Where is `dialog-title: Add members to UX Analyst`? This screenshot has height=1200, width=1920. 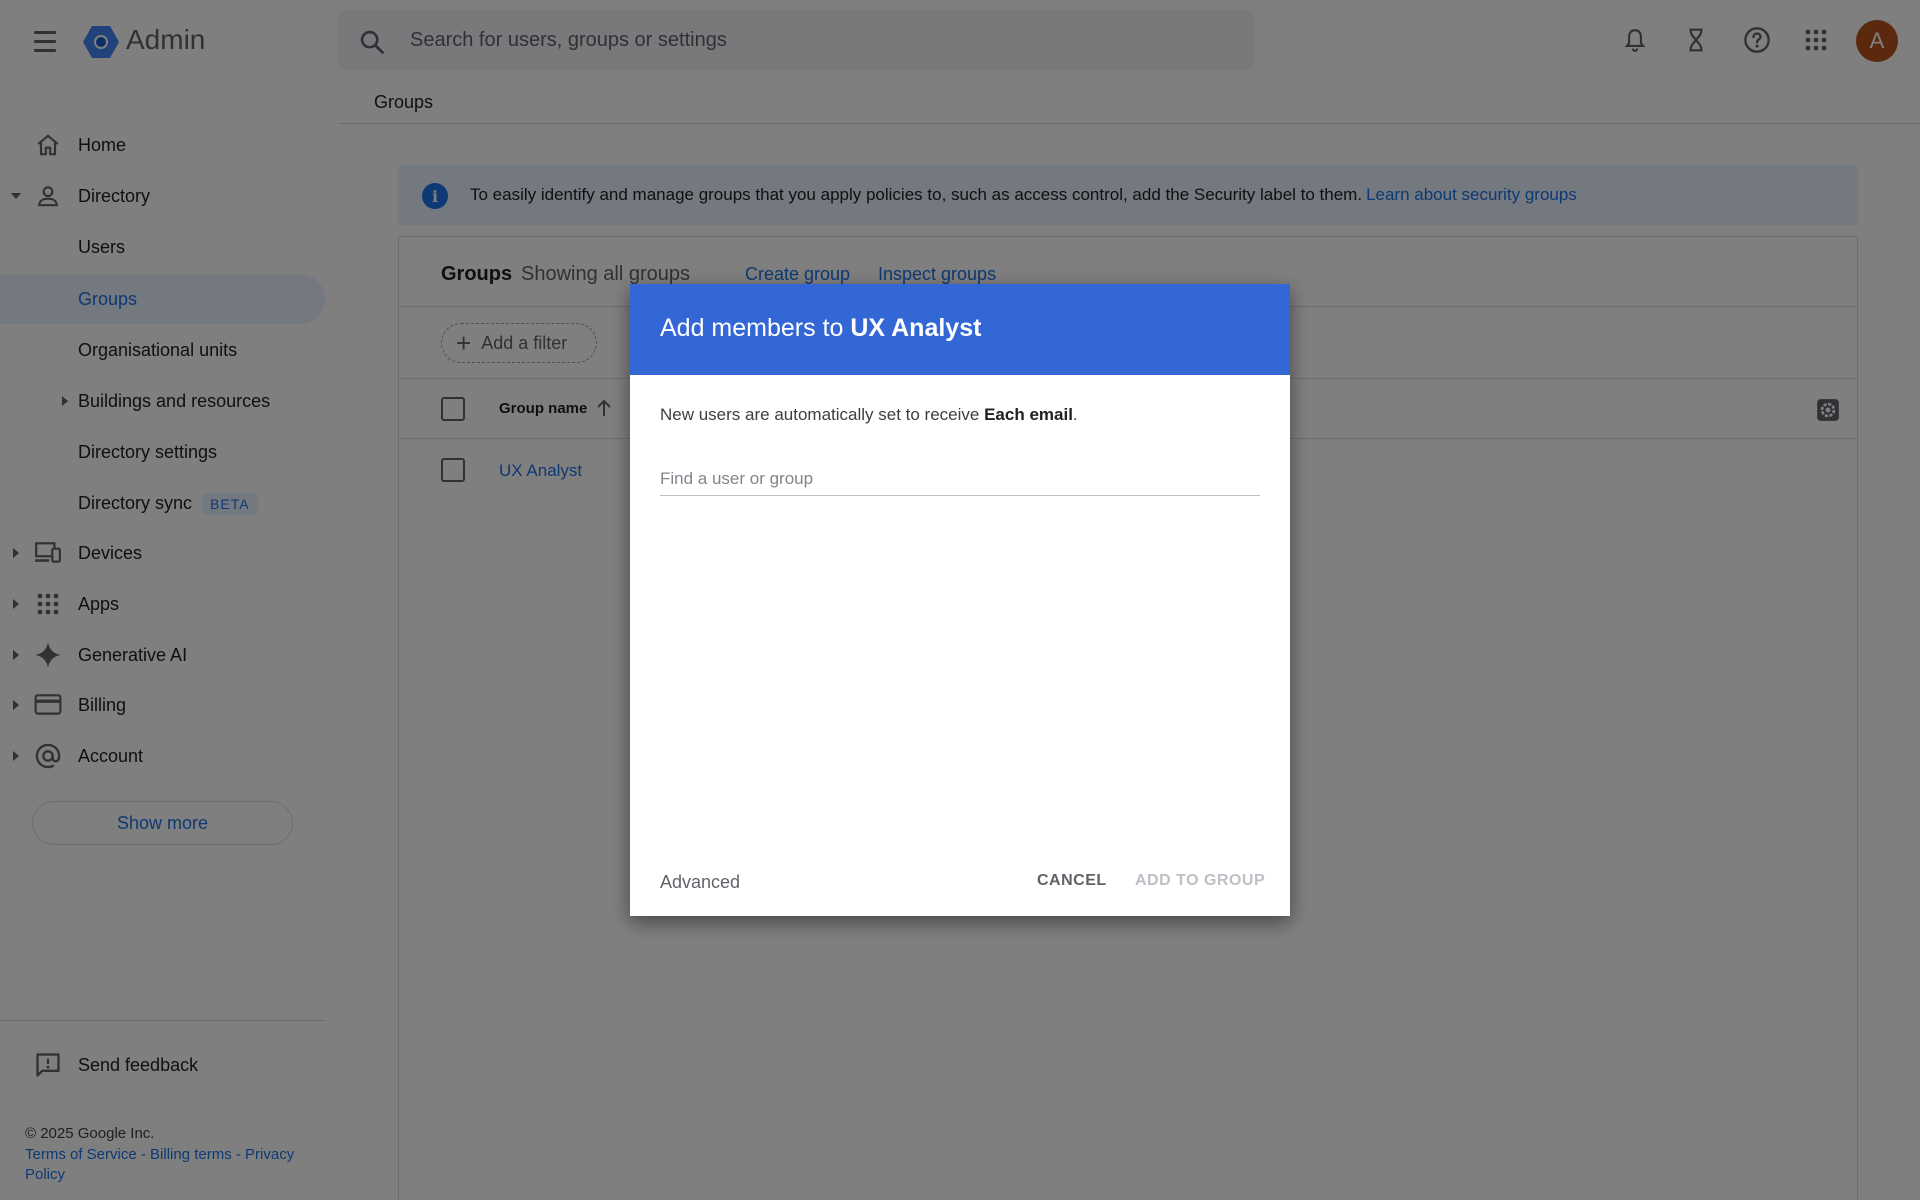
dialog-title: Add members to UX Analyst is located at coordinates (820, 328).